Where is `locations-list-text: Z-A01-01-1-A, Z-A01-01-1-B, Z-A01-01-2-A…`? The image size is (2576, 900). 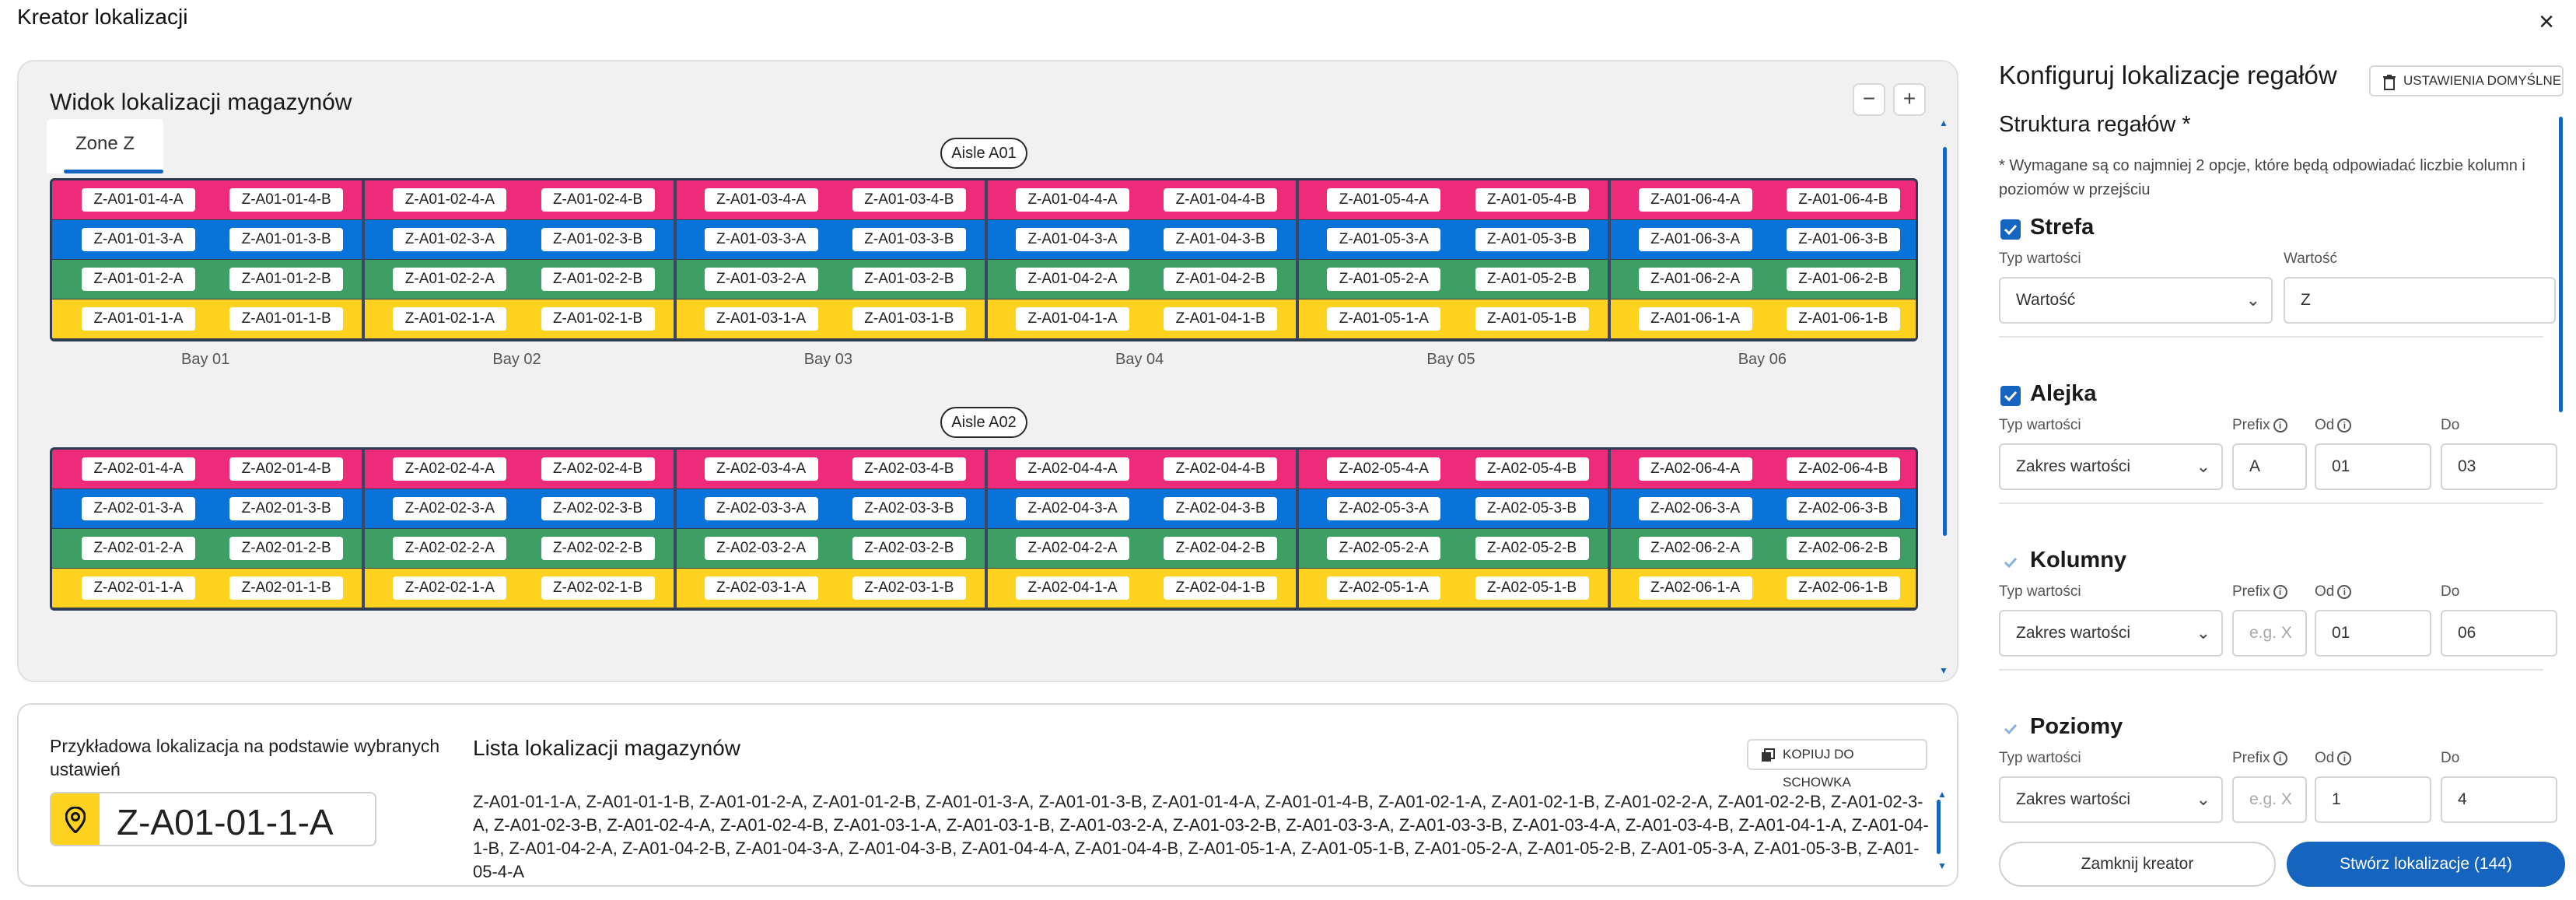 locations-list-text: Z-A01-01-1-A, Z-A01-01-1-B, Z-A01-01-2-A… is located at coordinates (1202, 834).